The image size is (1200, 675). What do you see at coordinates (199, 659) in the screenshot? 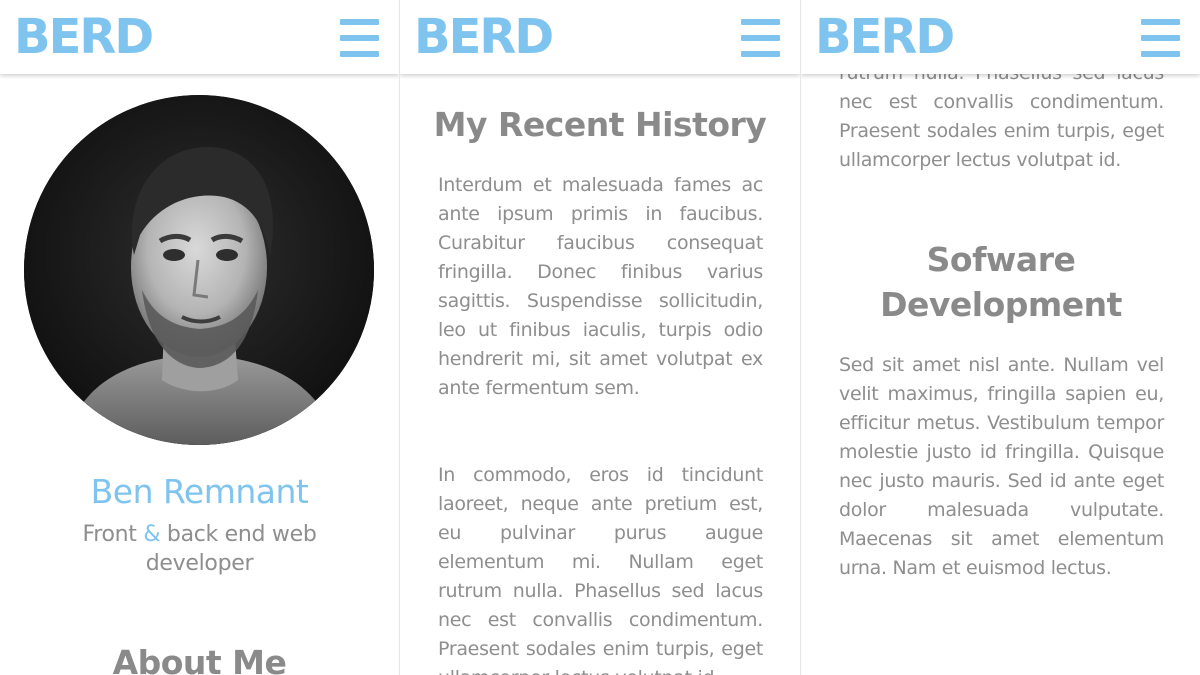
I see `about-heading: About Me` at bounding box center [199, 659].